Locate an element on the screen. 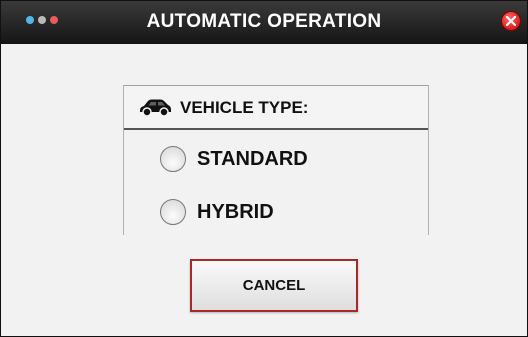  car-icon is located at coordinates (155, 108).